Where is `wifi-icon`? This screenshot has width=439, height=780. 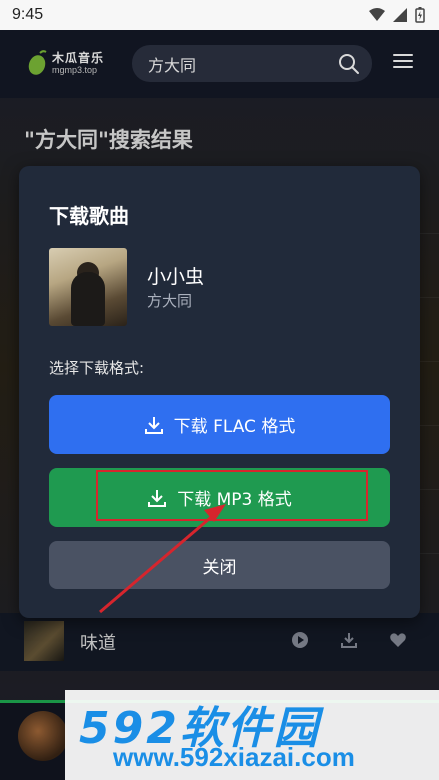 wifi-icon is located at coordinates (377, 14).